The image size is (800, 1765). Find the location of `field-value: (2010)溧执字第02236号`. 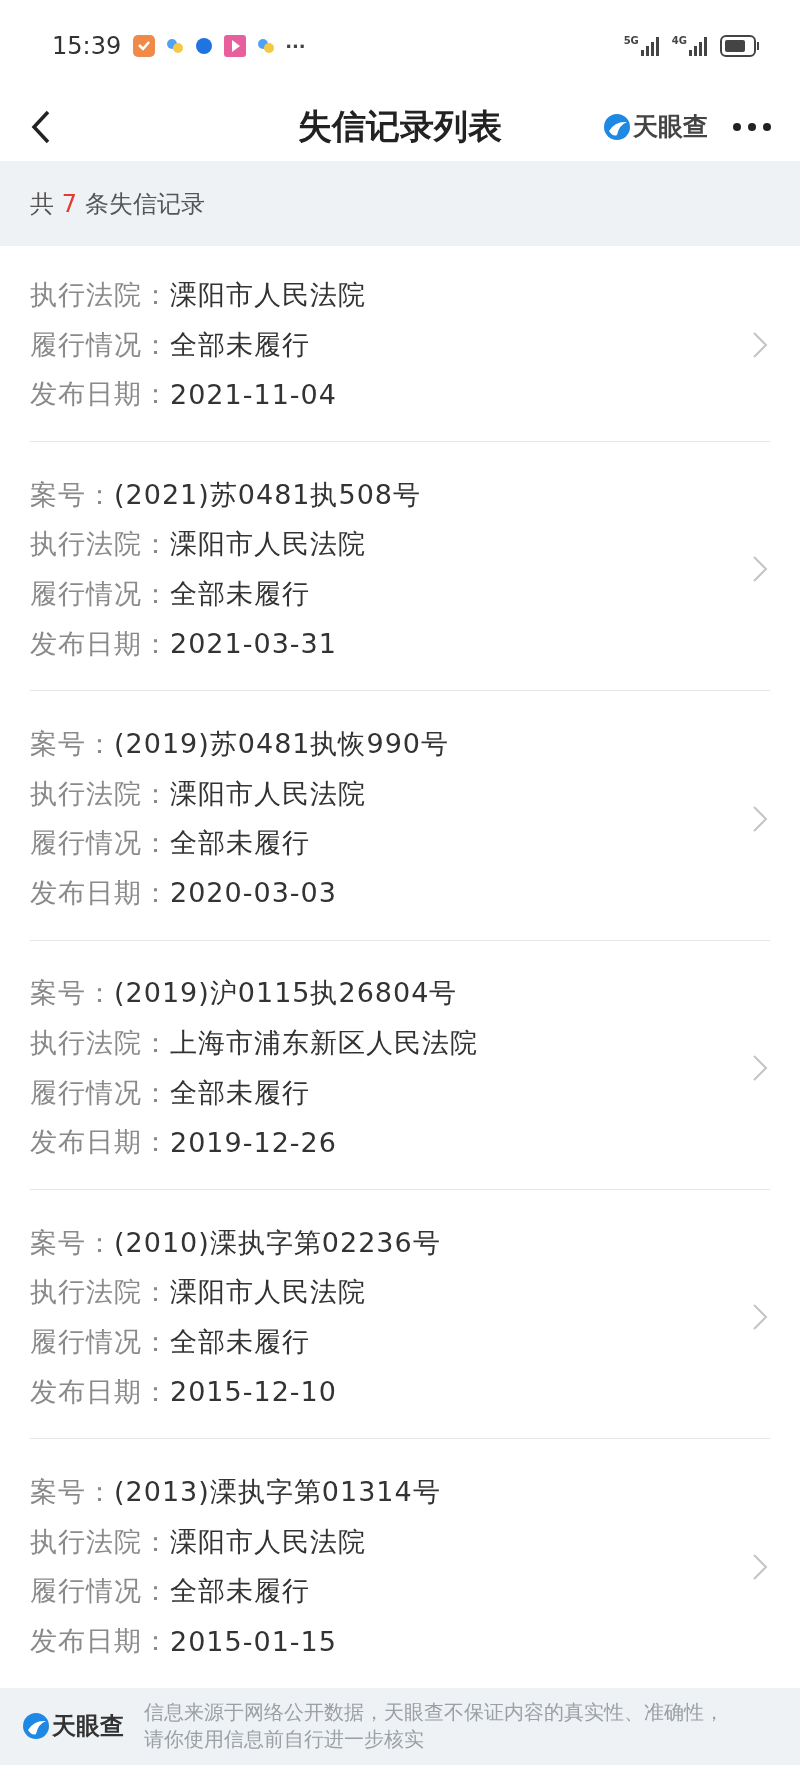

field-value: (2010)溧执字第02236号 is located at coordinates (277, 1242).